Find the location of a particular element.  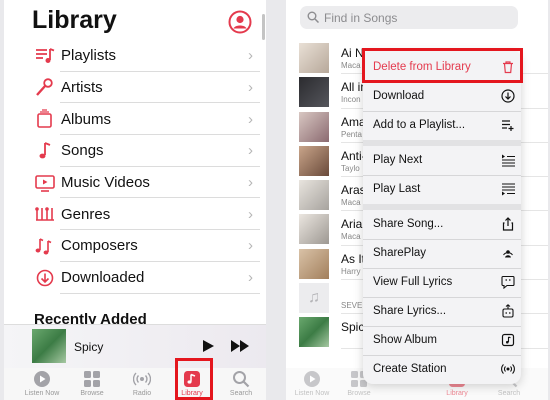

profile-icon is located at coordinates (240, 22).